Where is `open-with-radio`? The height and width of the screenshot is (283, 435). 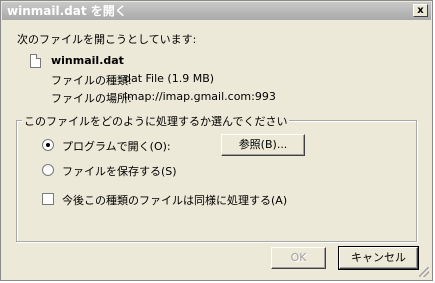
open-with-radio is located at coordinates (48, 145).